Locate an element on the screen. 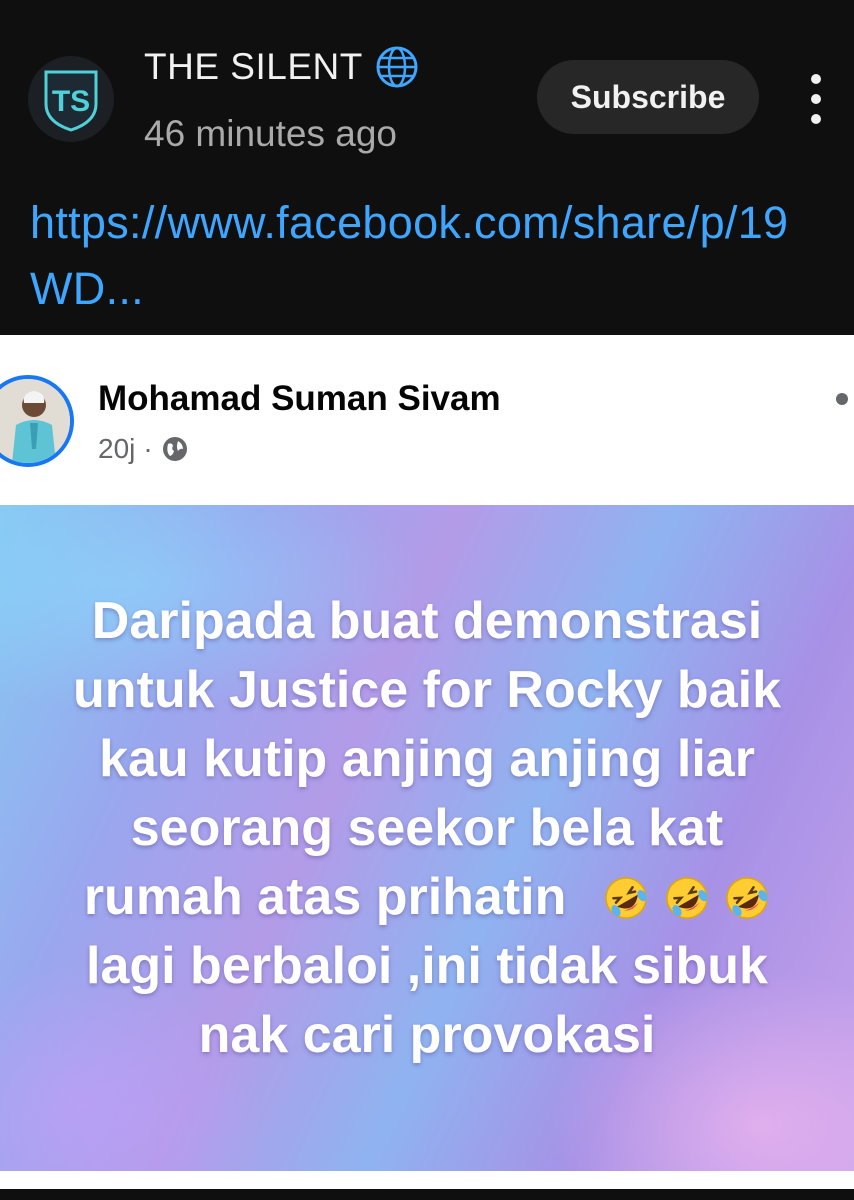 The image size is (854, 1200). channel-avatar: TS is located at coordinates (71, 99).